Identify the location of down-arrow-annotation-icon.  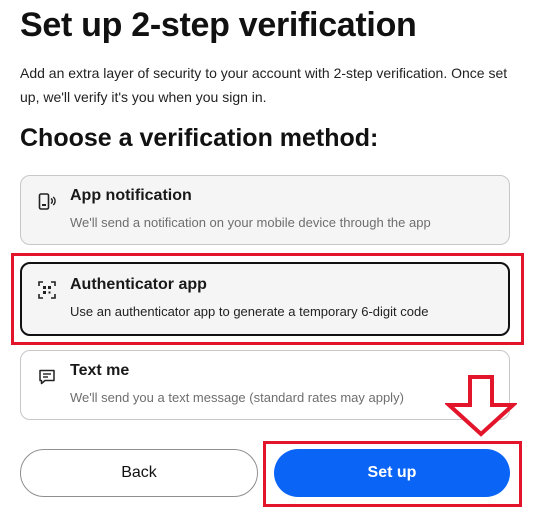
(481, 406).